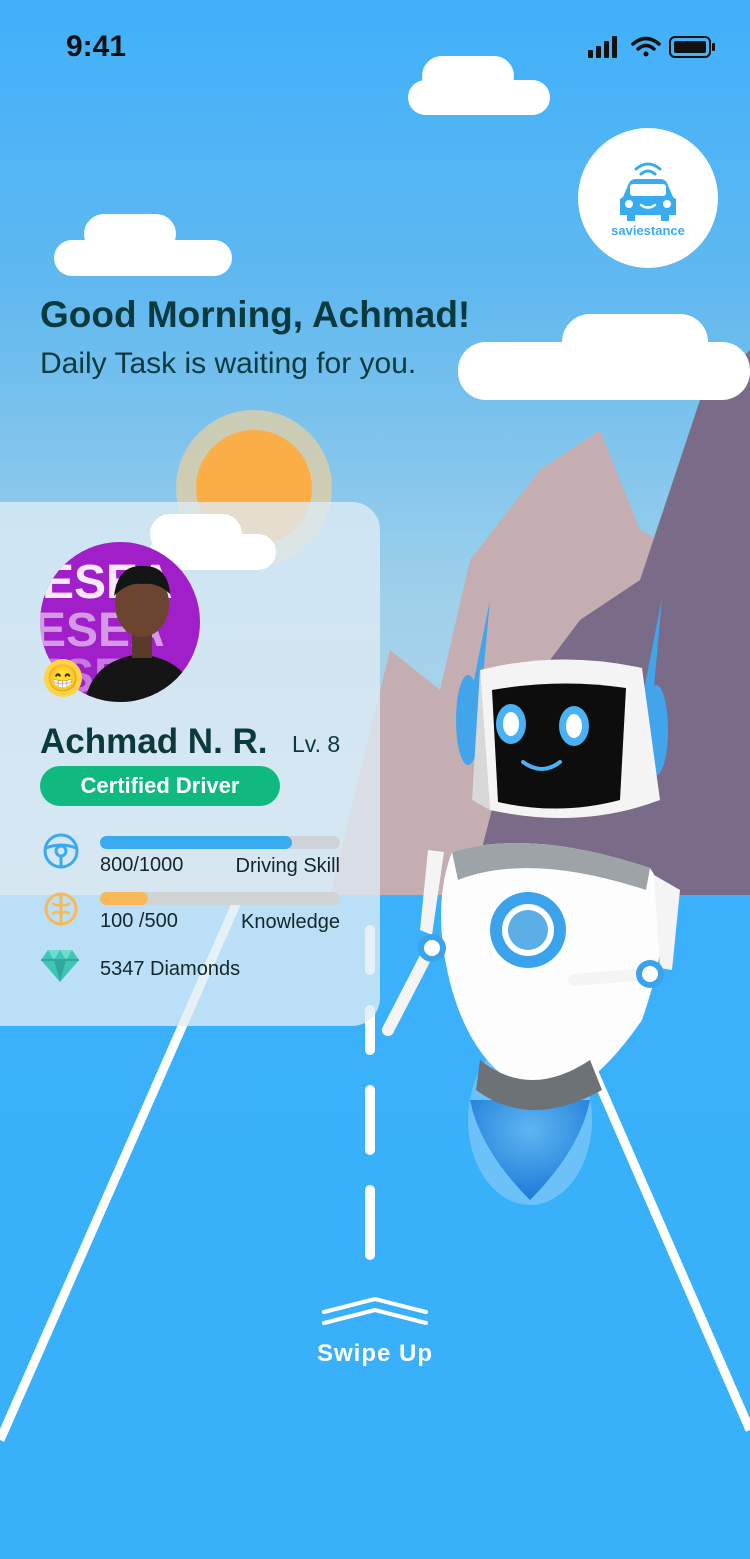 Image resolution: width=750 pixels, height=1559 pixels. I want to click on certified-badge: Certified Driver, so click(160, 786).